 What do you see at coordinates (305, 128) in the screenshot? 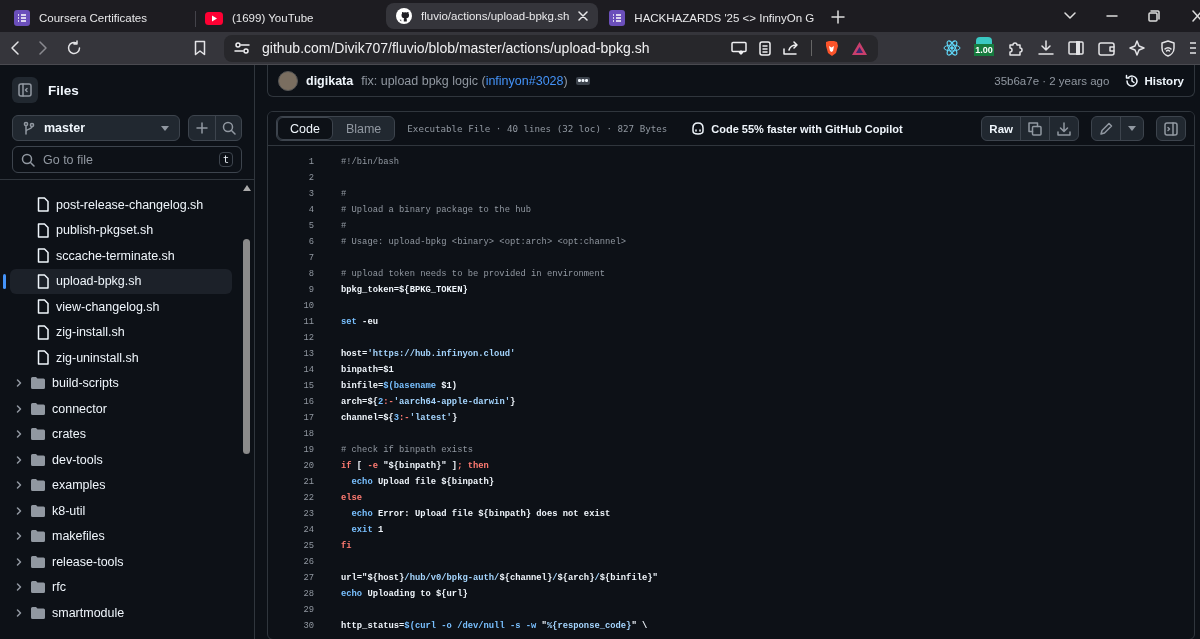
I see `view-tab: Code` at bounding box center [305, 128].